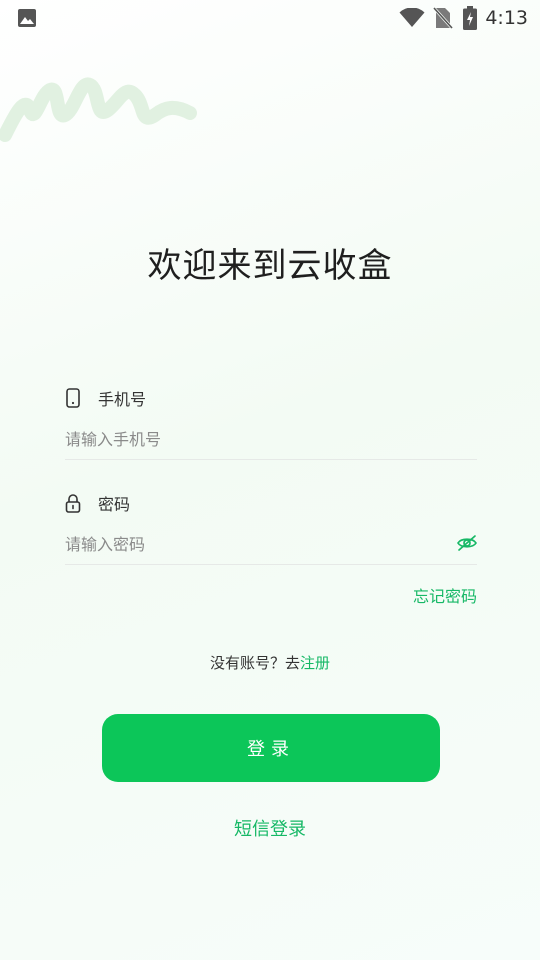  Describe the element at coordinates (467, 543) in the screenshot. I see `eye-off-icon` at that location.